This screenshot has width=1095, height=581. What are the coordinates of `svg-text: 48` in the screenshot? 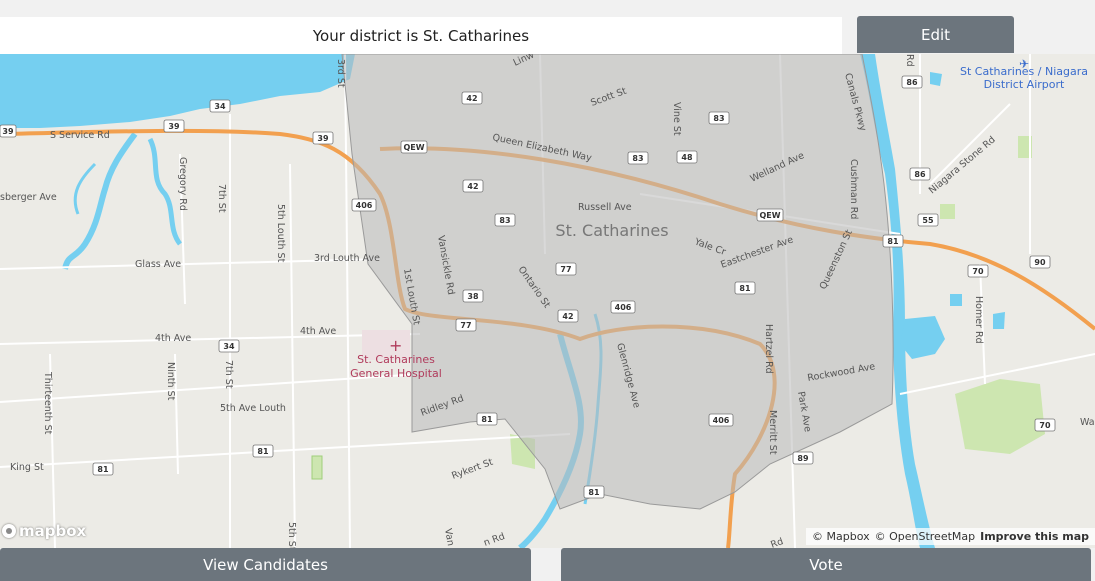 It's located at (687, 157).